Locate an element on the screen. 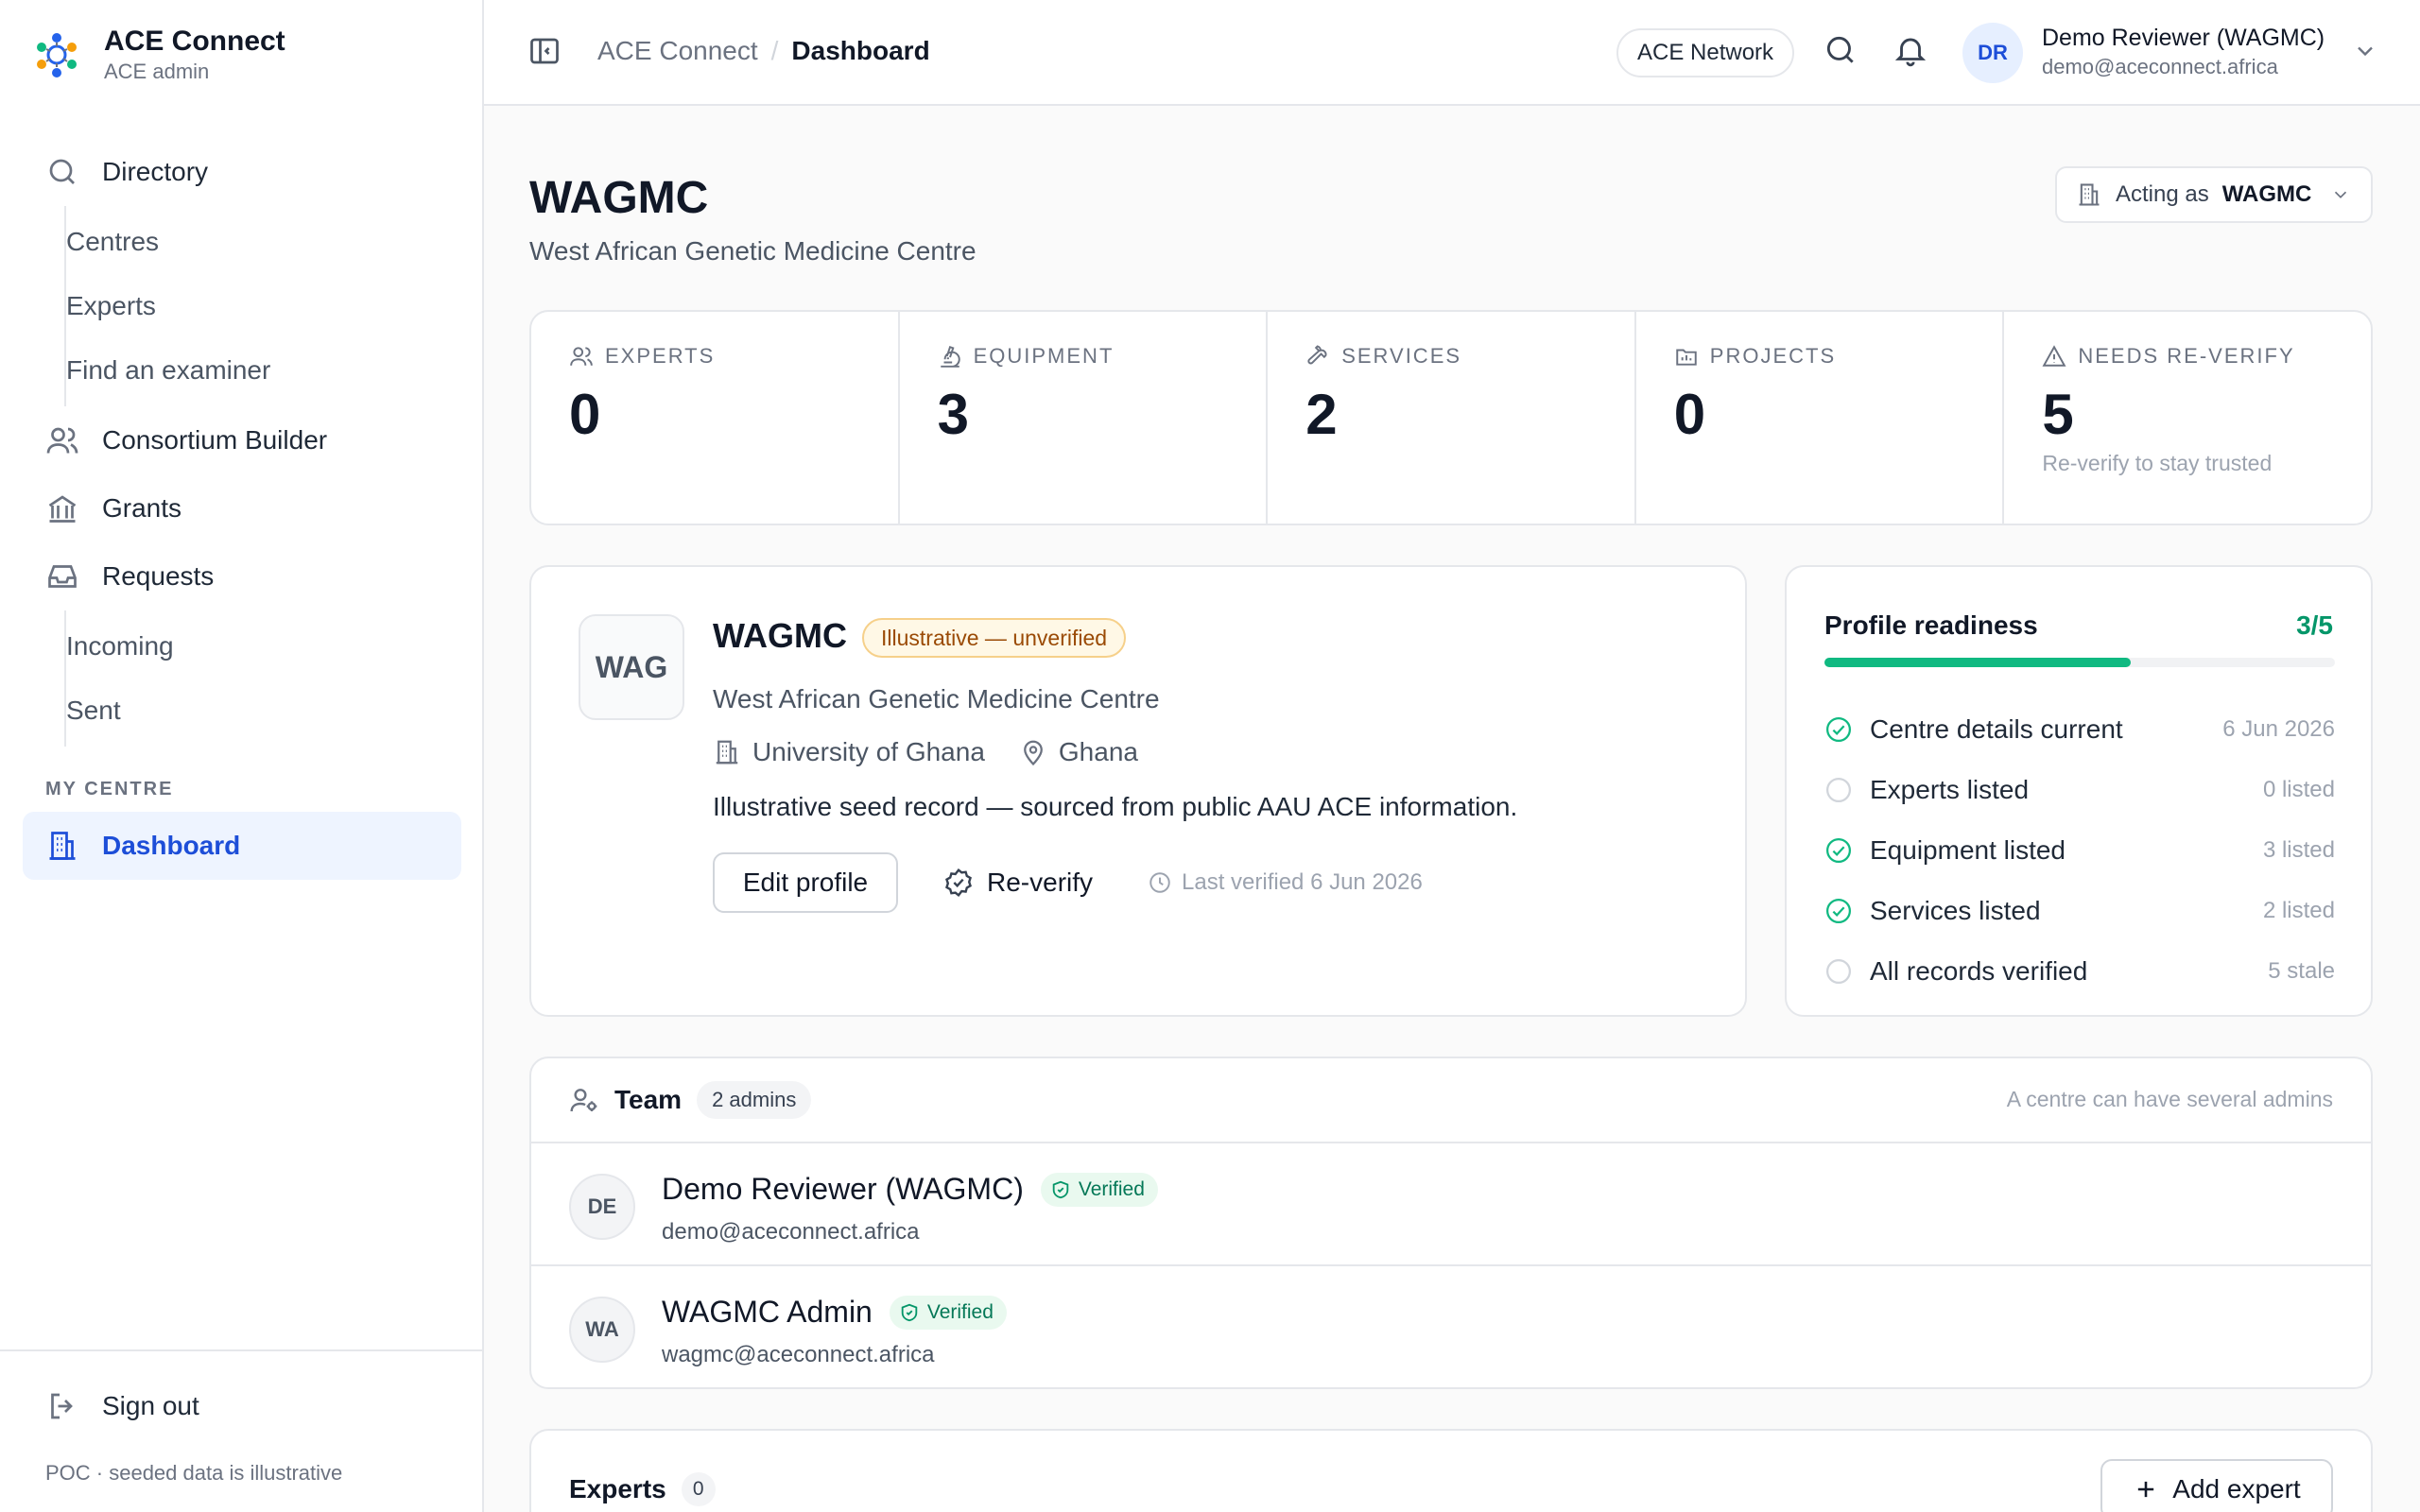 The width and height of the screenshot is (2420, 1512). sign-out-button: Sign out is located at coordinates (122, 1406).